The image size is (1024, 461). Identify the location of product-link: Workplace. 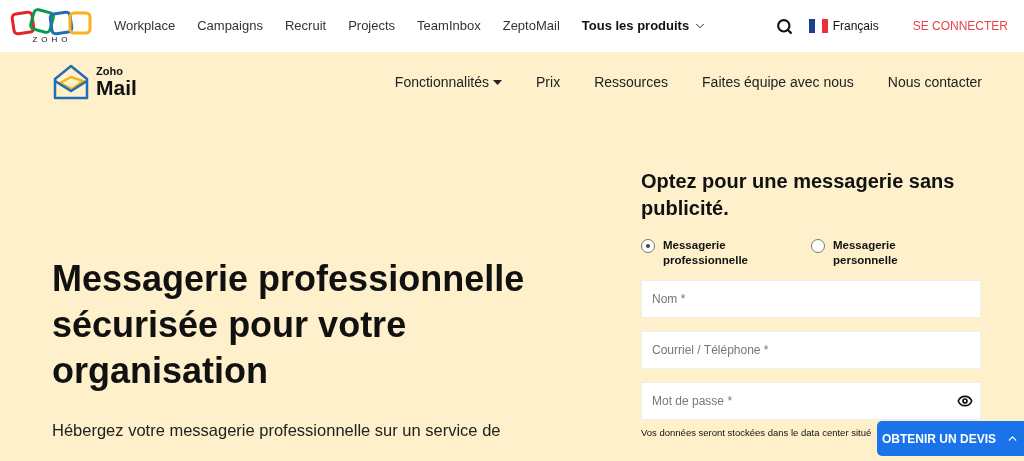
(145, 26).